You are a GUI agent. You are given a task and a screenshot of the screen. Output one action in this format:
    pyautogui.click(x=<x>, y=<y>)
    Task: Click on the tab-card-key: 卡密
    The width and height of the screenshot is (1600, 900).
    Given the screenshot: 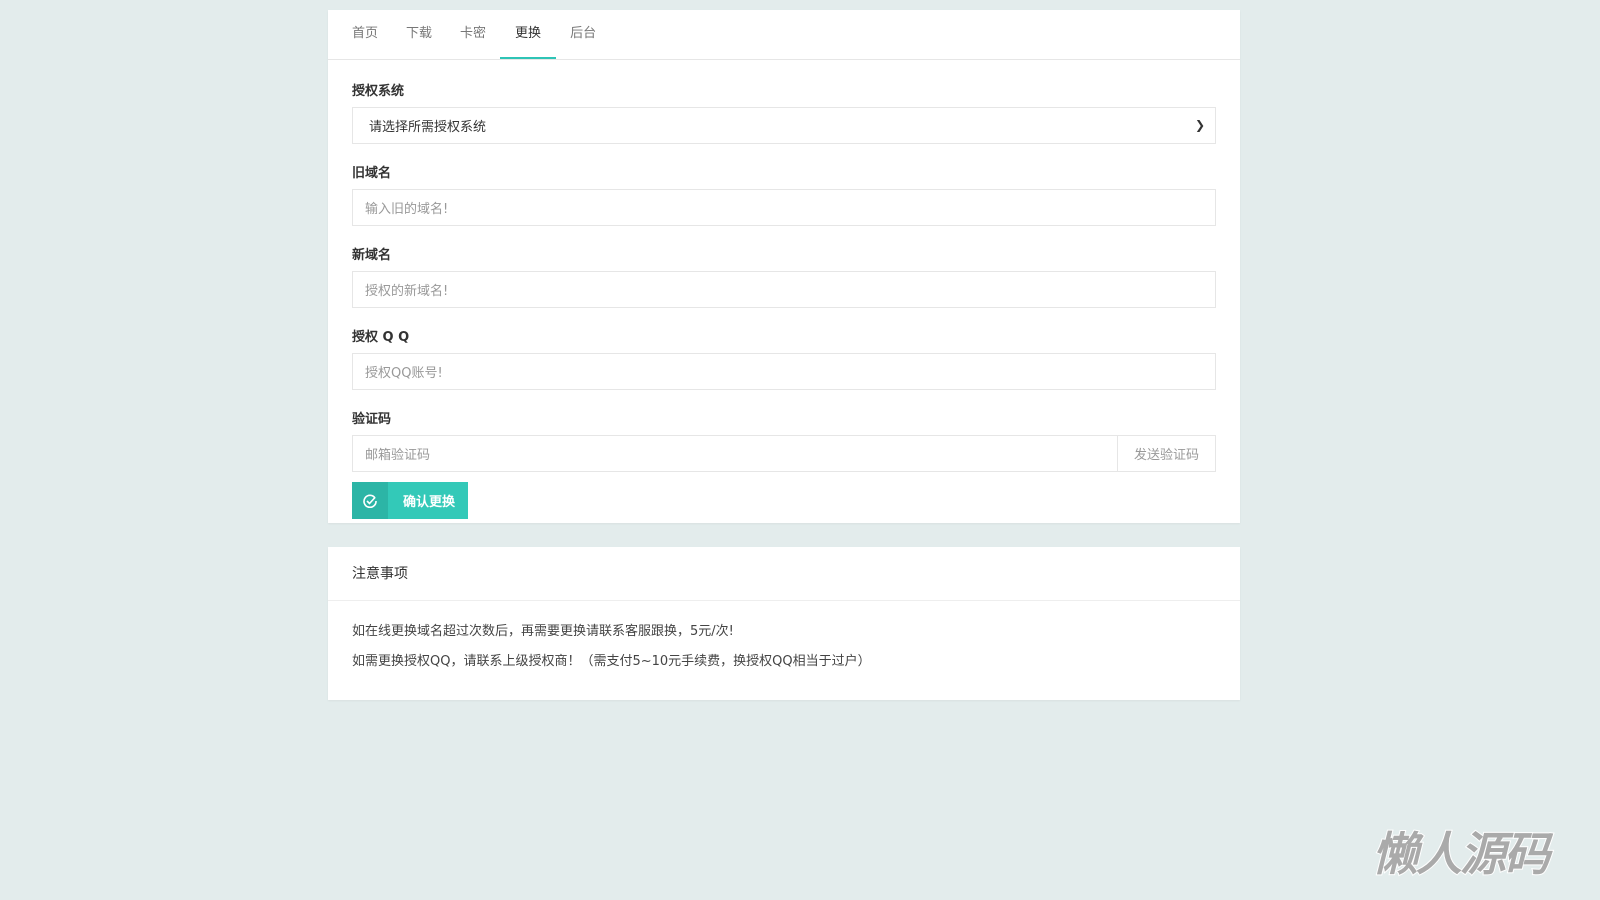 What is the action you would take?
    pyautogui.click(x=473, y=34)
    